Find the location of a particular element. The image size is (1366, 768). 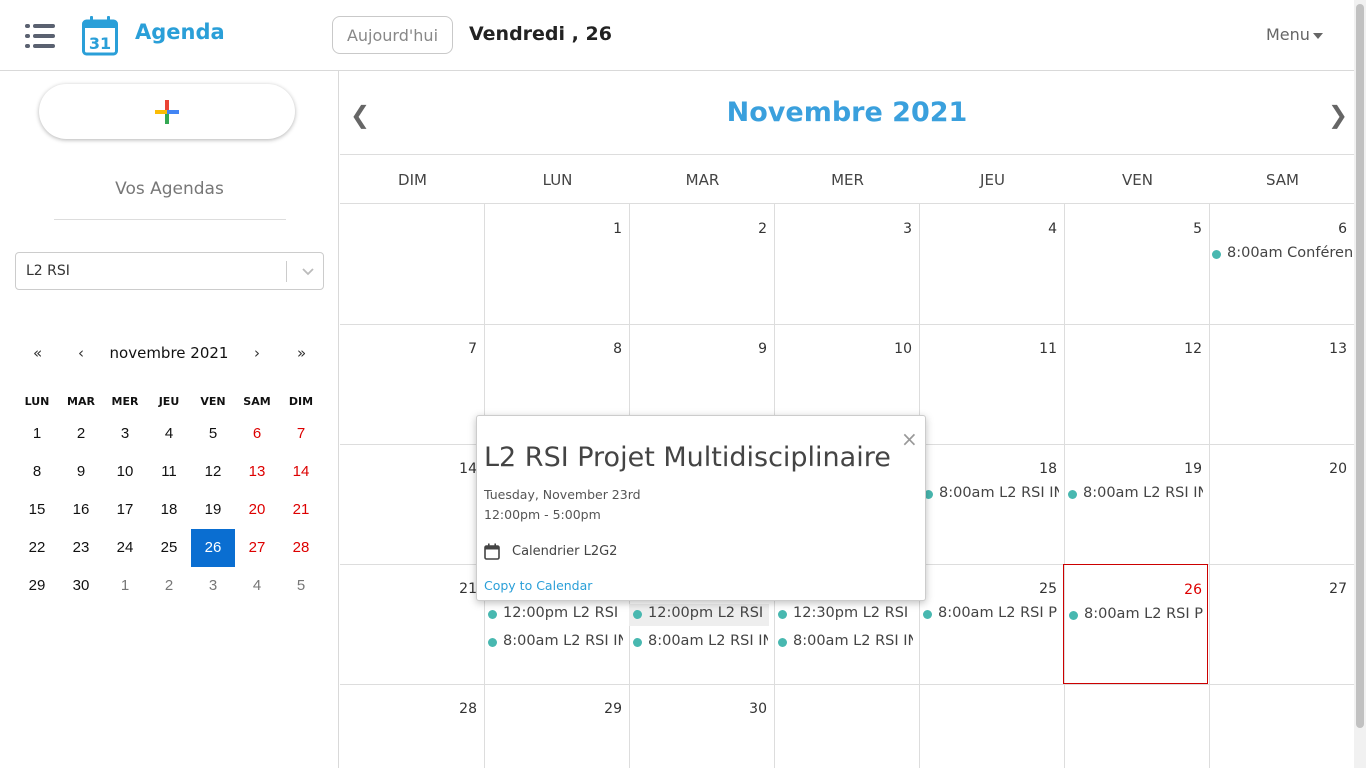

day-number: 2 is located at coordinates (747, 229).